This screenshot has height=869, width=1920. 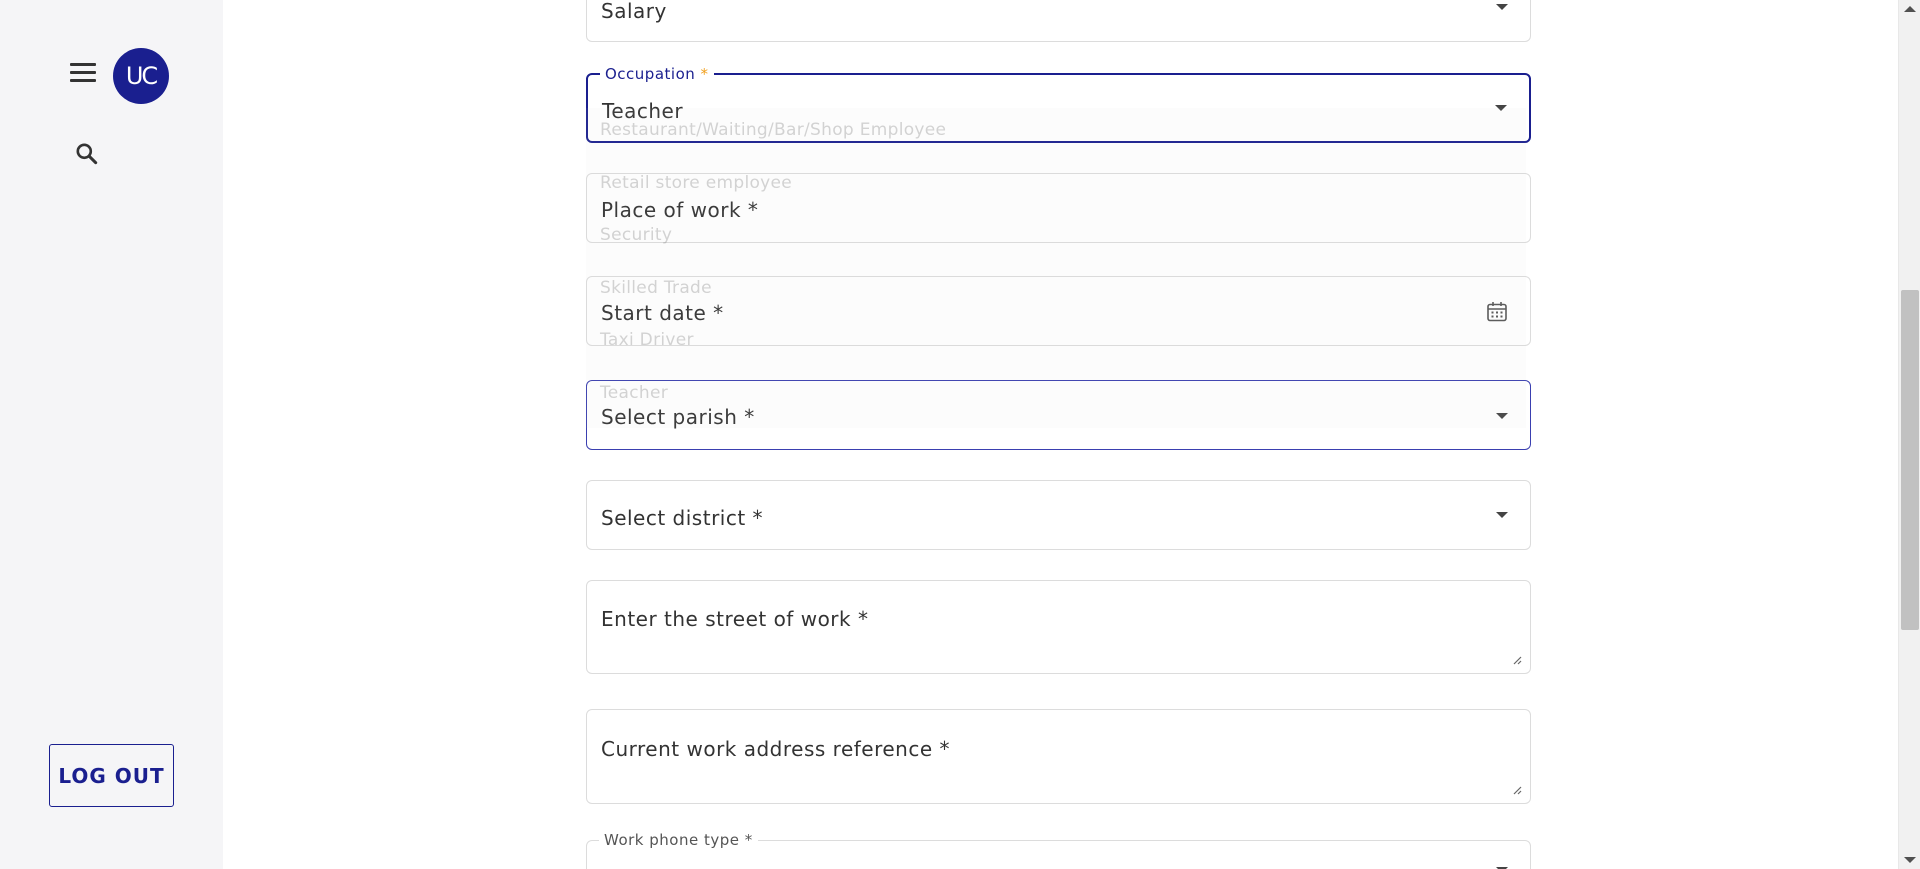 I want to click on scroll-down-icon, so click(x=1910, y=860).